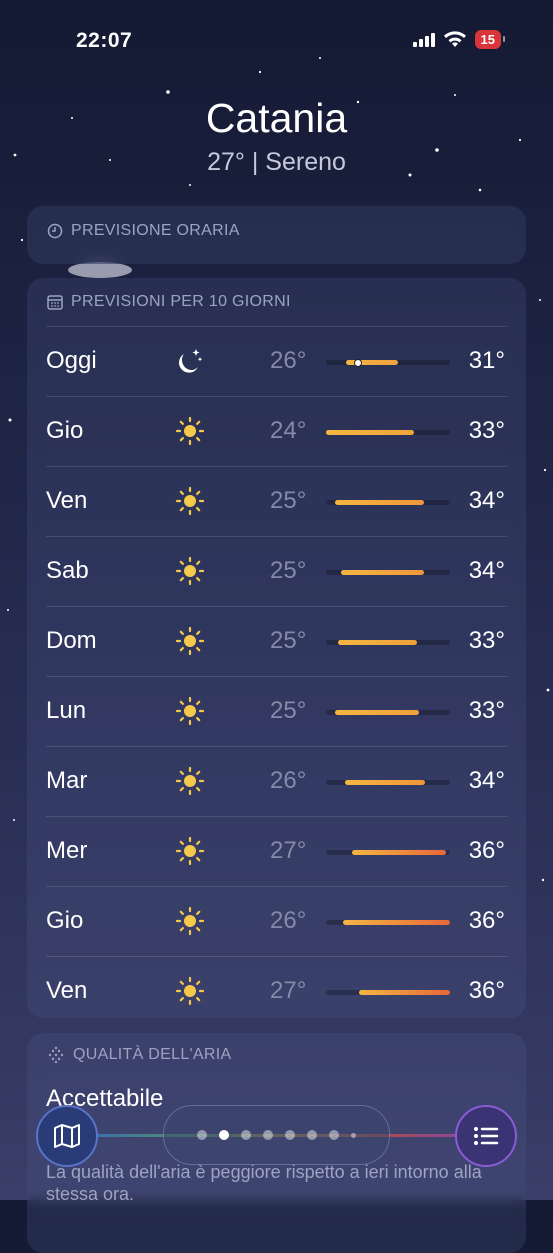 This screenshot has height=1253, width=553. Describe the element at coordinates (358, 363) in the screenshot. I see `current-temp-marker` at that location.